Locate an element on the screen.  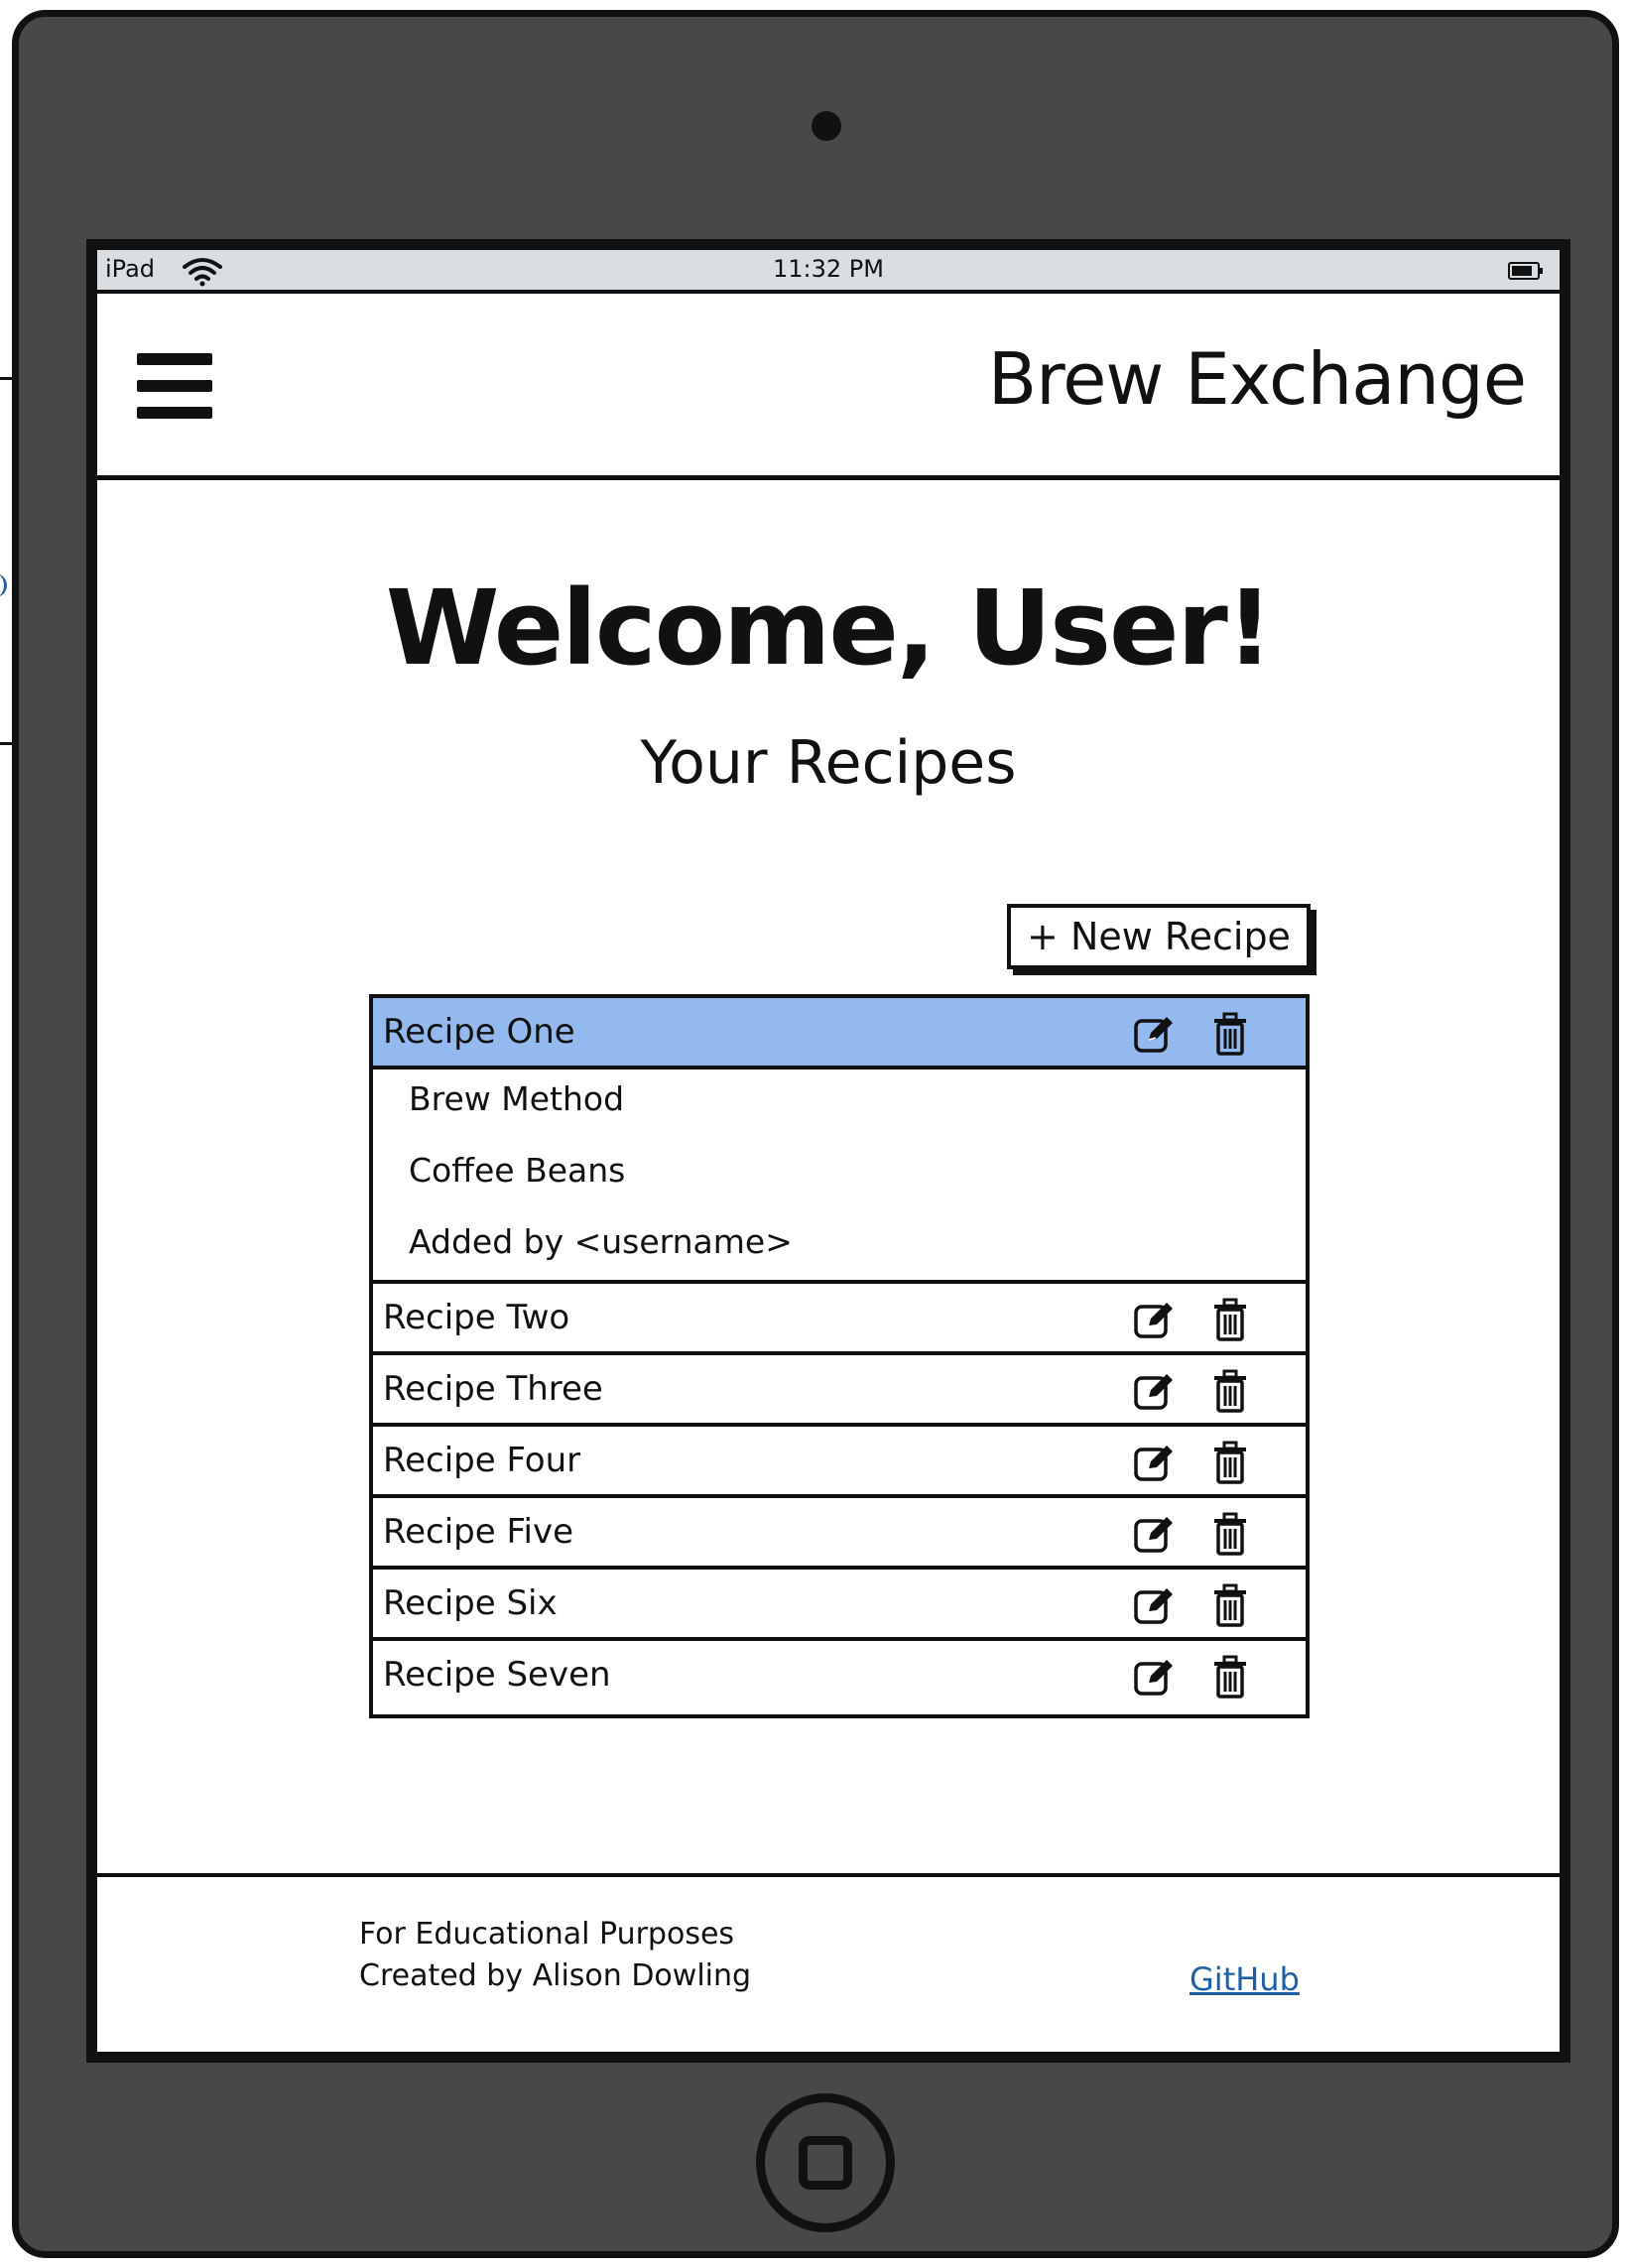
footer-divider is located at coordinates (829, 1875).